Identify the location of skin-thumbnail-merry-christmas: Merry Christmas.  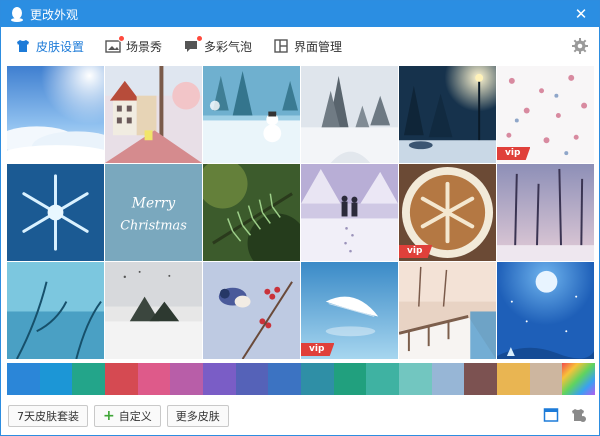
(154, 213).